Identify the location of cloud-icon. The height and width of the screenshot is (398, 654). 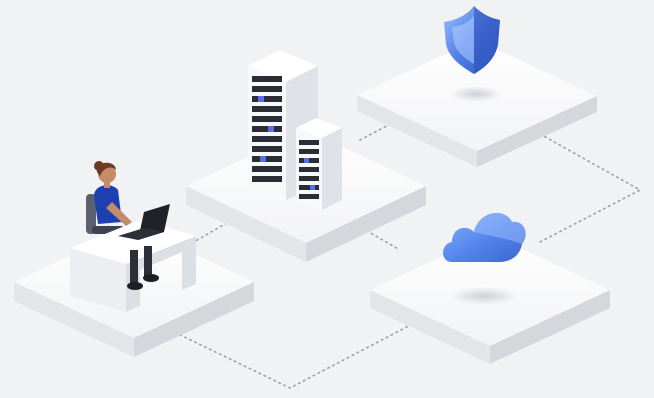
(484, 237).